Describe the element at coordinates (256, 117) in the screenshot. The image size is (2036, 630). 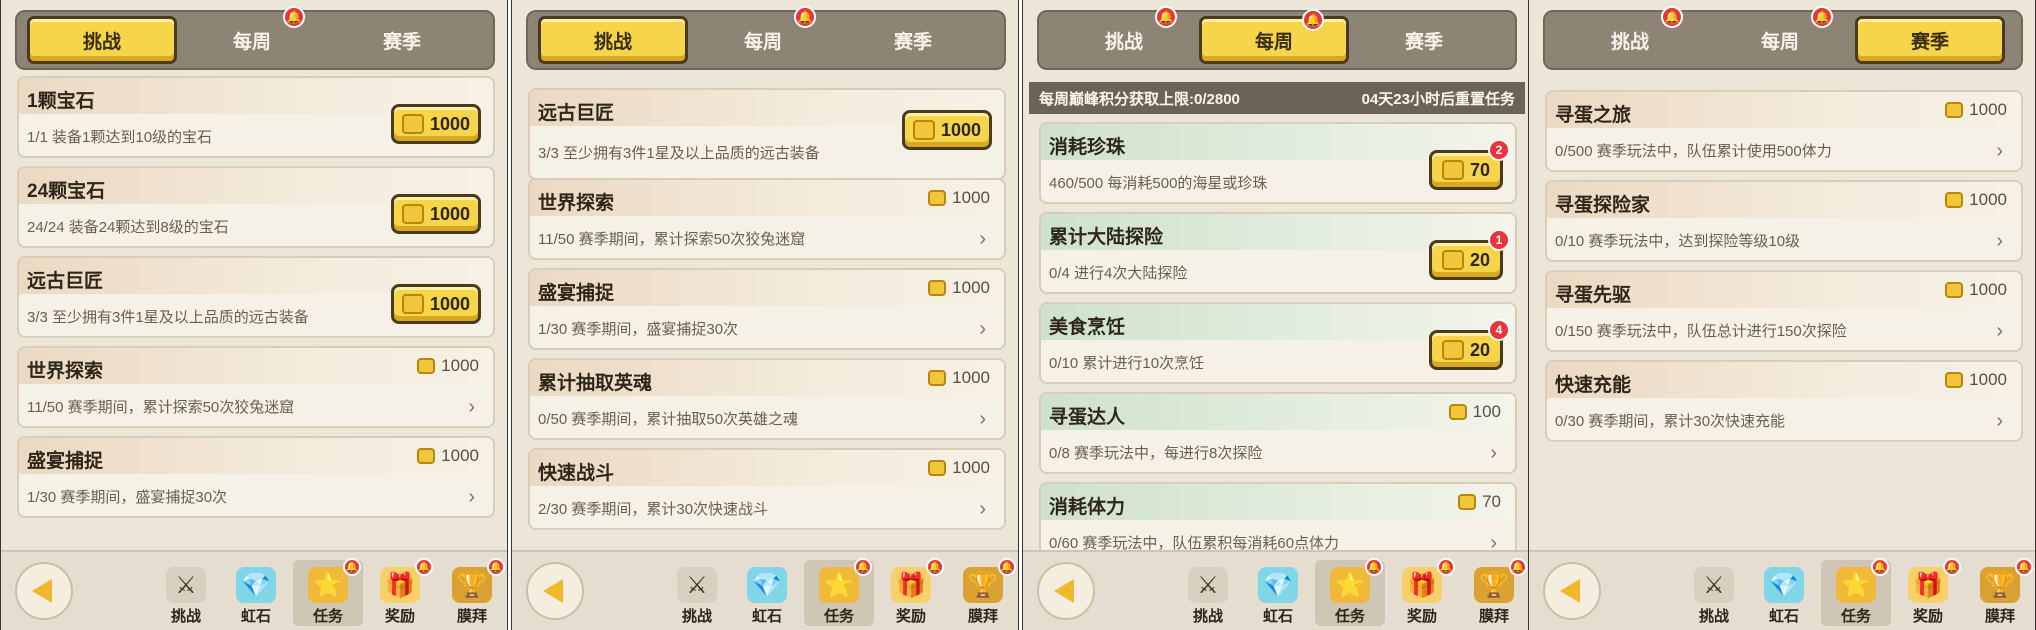
I see `task-card: 1颗宝石 1/1 装备1颗达到10级的宝石 1000` at that location.